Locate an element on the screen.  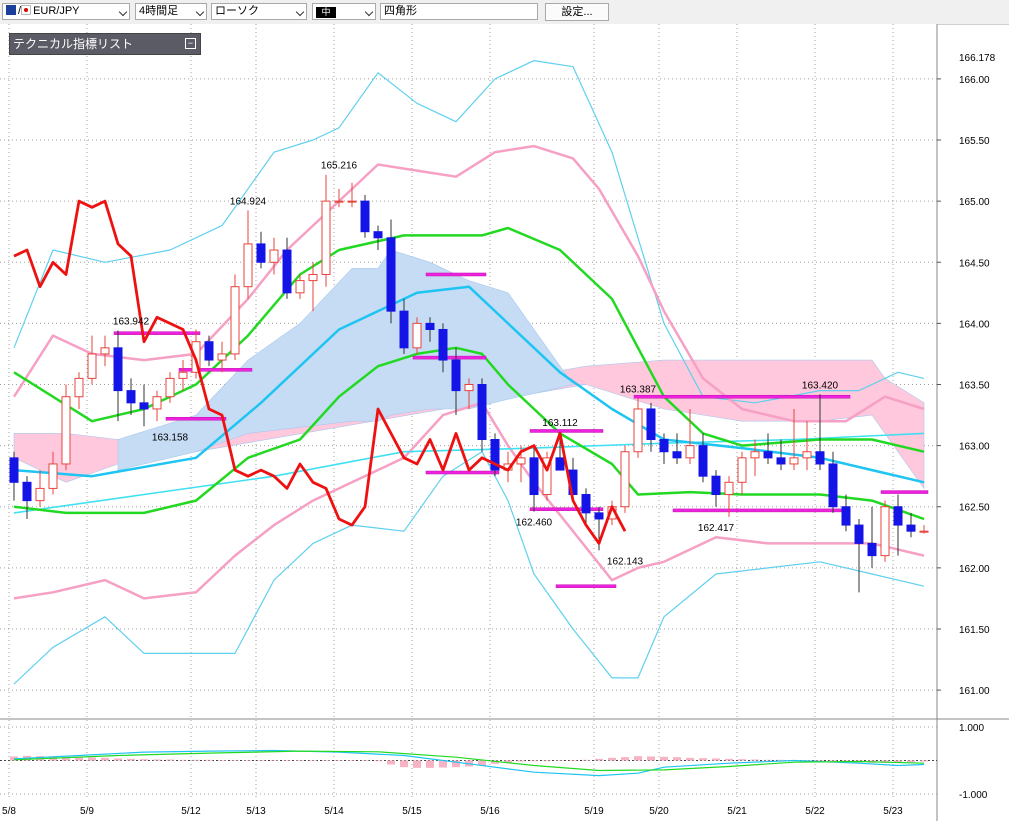
price-annotation: 163.420 is located at coordinates (820, 385).